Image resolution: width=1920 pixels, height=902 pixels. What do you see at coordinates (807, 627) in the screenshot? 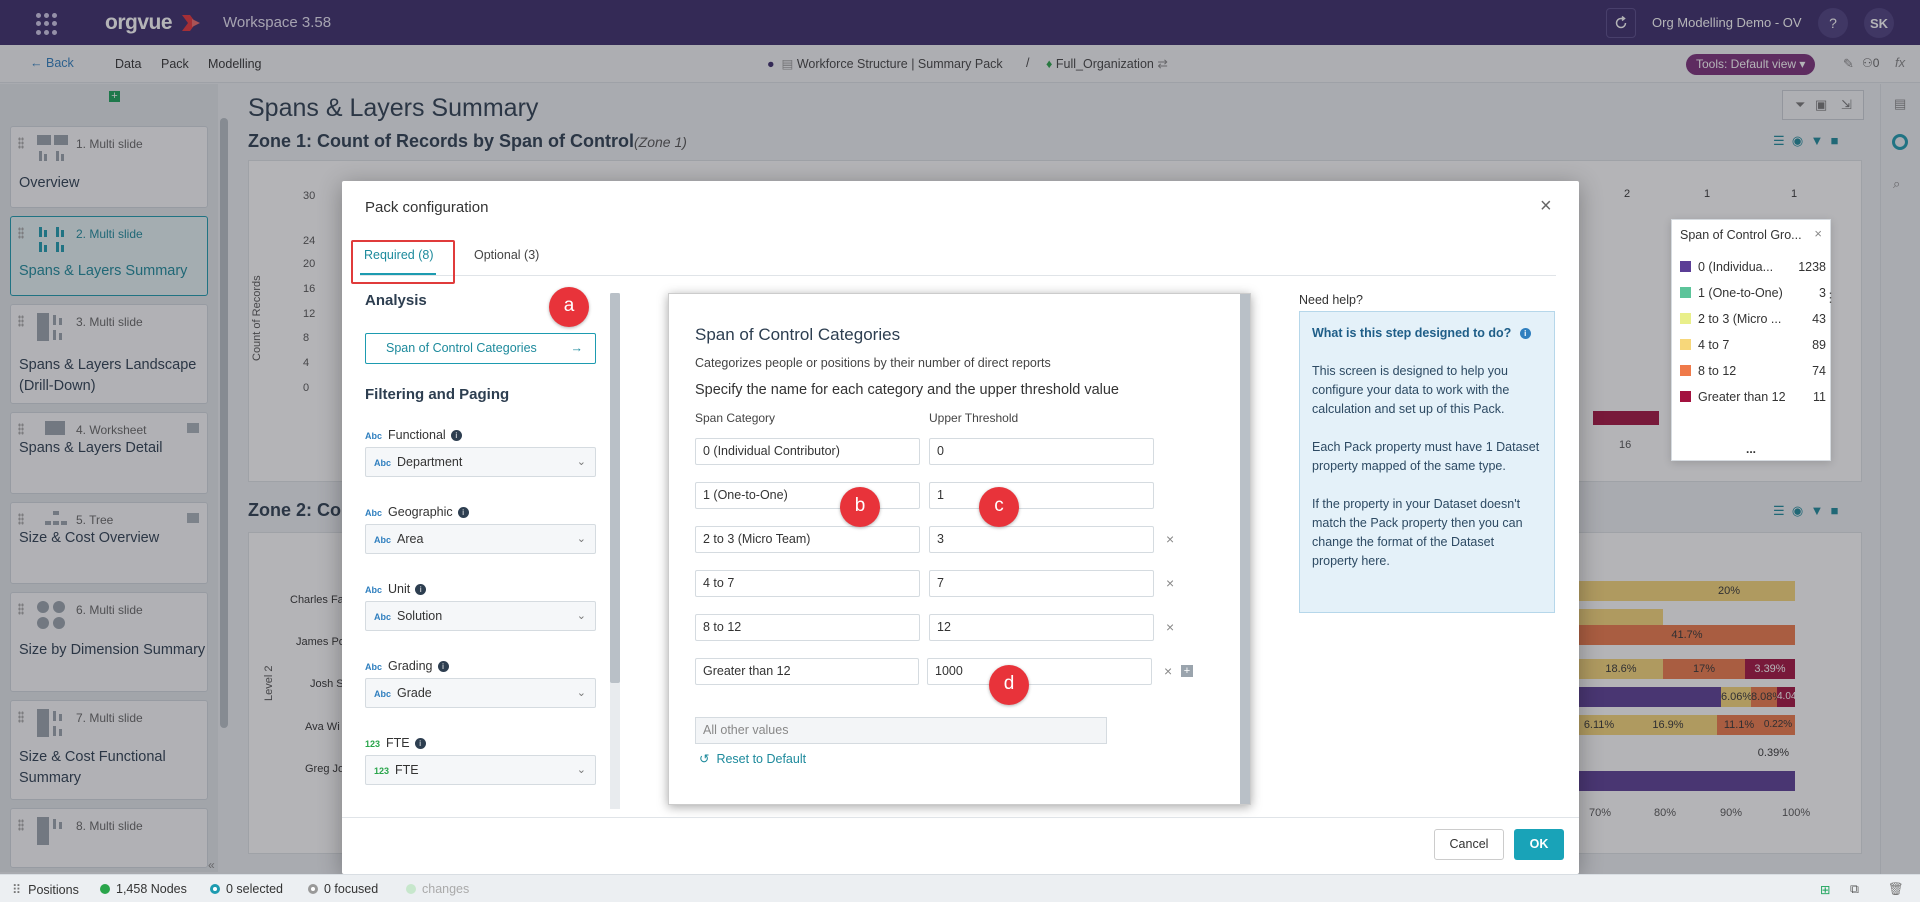
I see `category-input: 8 to 12` at bounding box center [807, 627].